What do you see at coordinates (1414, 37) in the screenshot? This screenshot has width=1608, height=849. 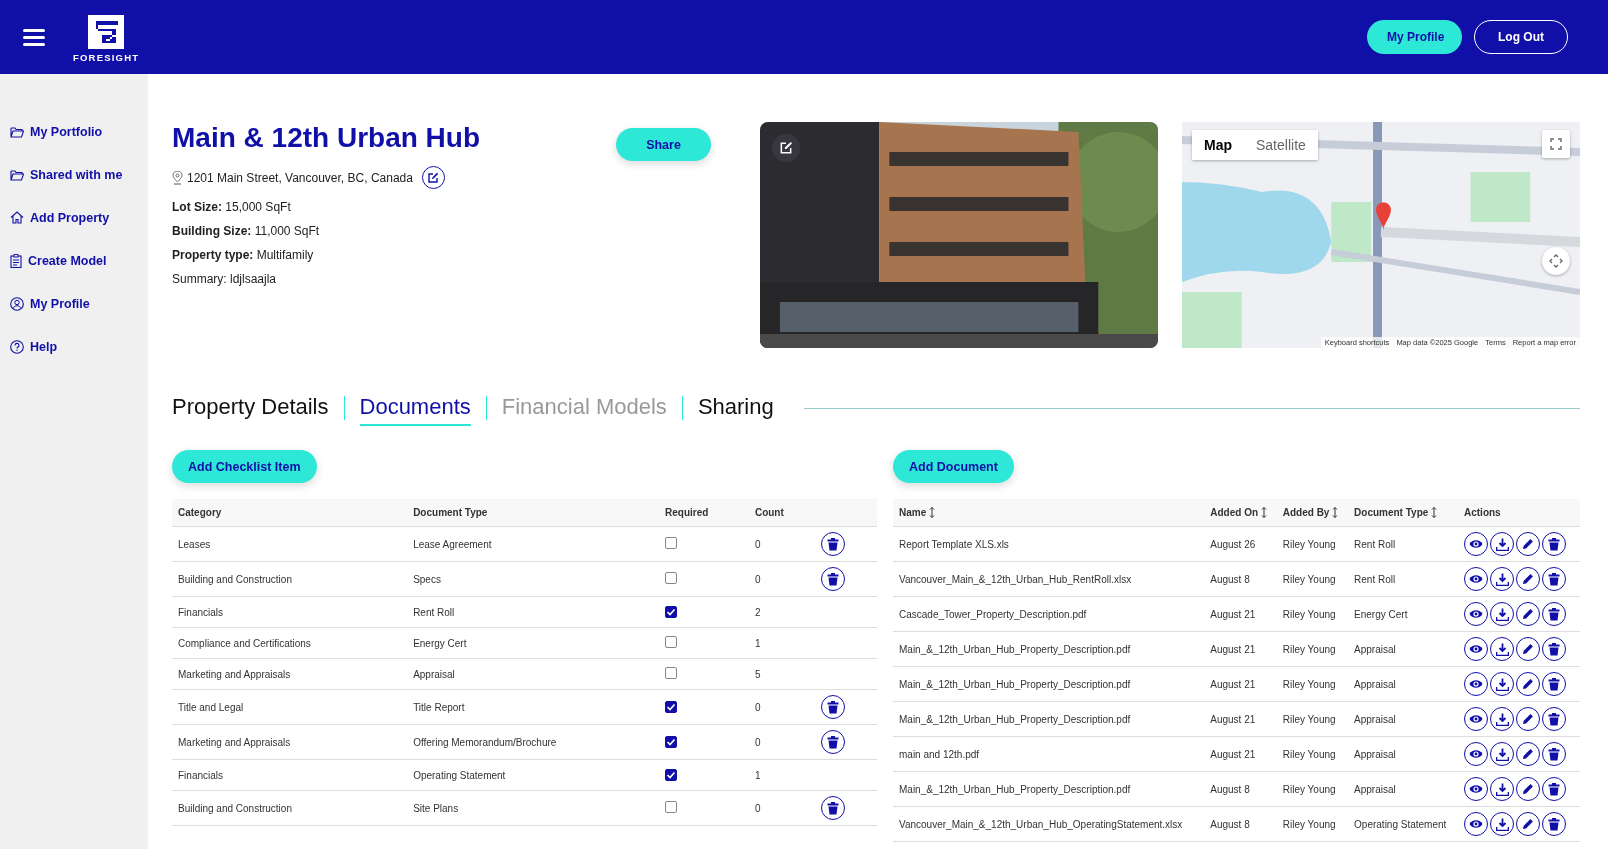 I see `profile-button: My Profile` at bounding box center [1414, 37].